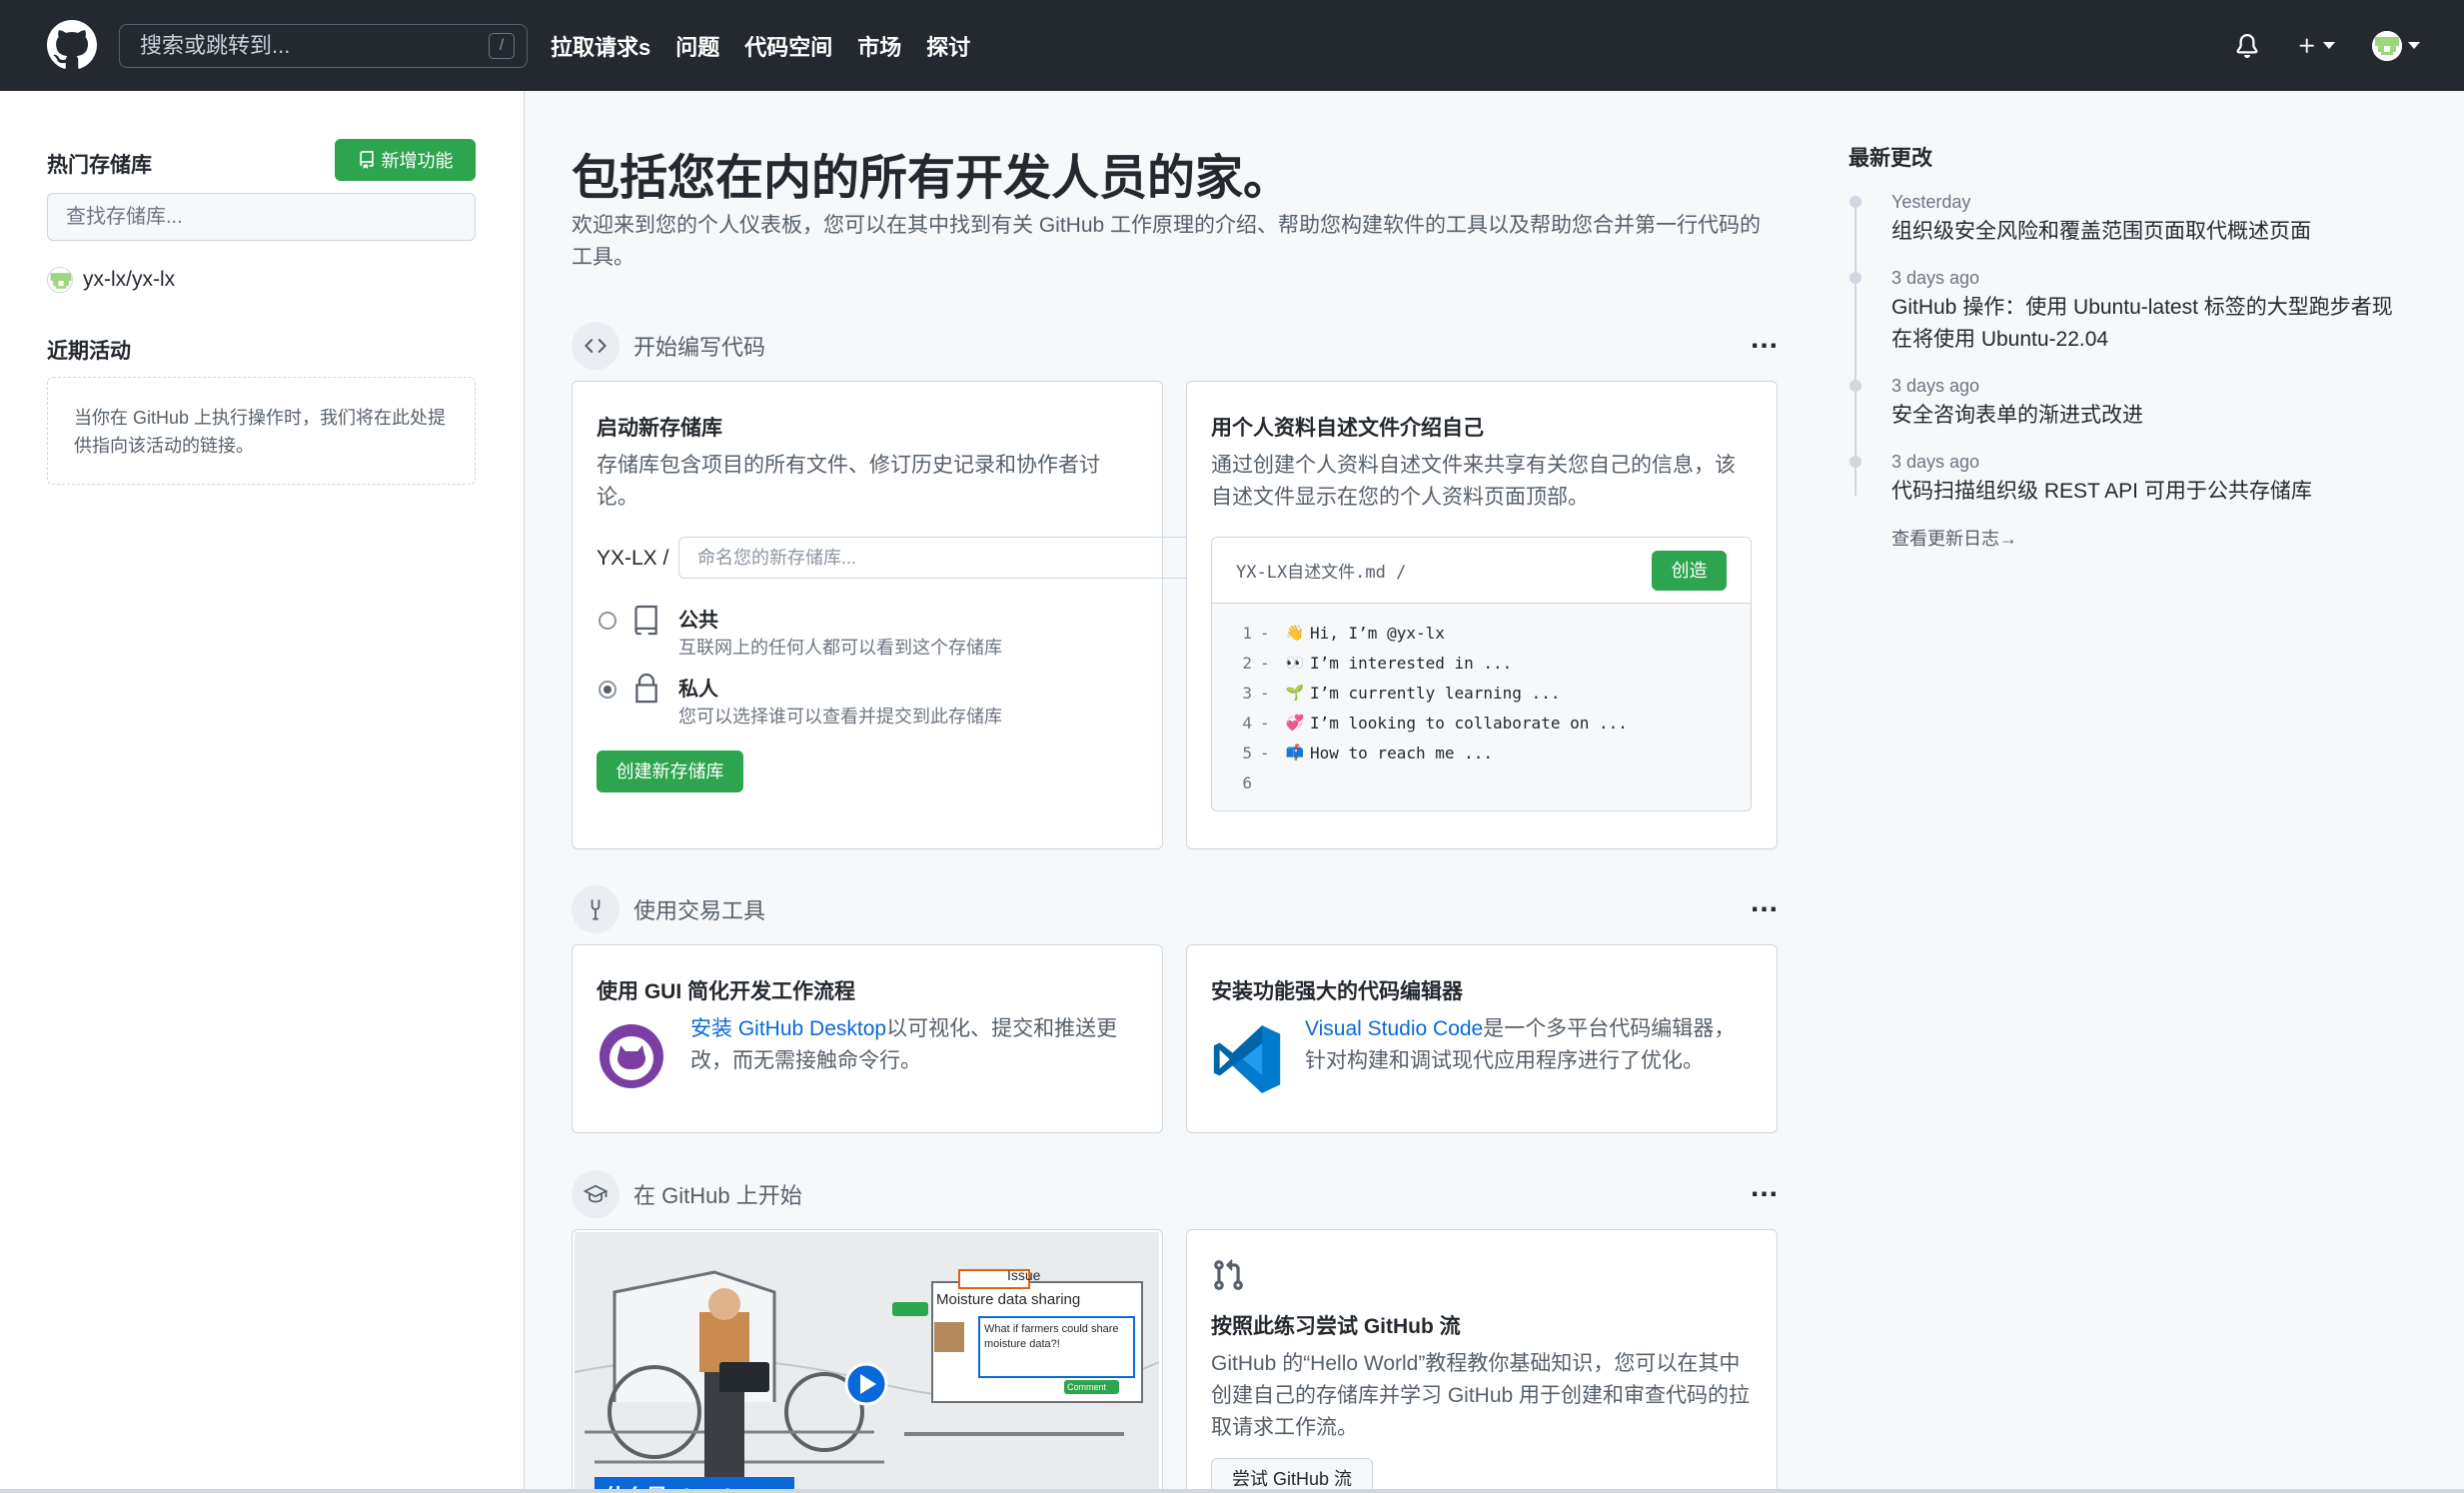  What do you see at coordinates (1394, 1028) in the screenshot?
I see `vscode-link: Visual Studio Code` at bounding box center [1394, 1028].